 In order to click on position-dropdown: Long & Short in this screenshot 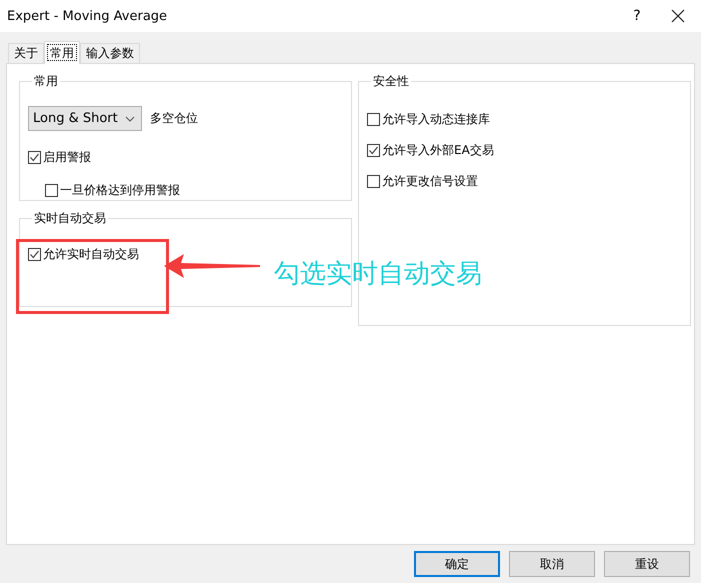, I will do `click(85, 118)`.